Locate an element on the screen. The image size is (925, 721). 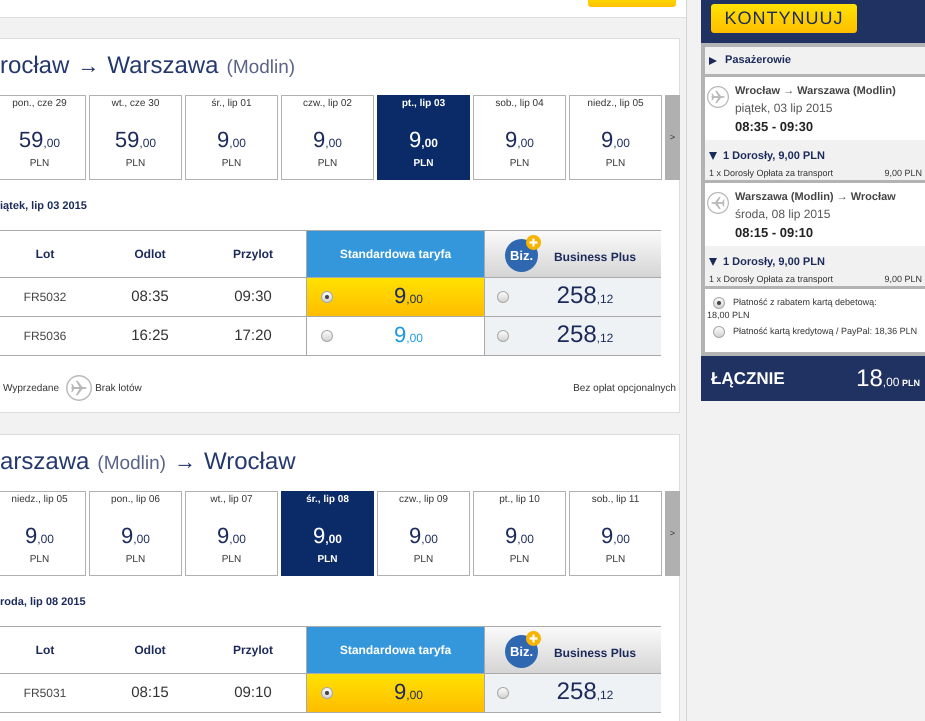
table-cell-text: 17:20 is located at coordinates (253, 336).